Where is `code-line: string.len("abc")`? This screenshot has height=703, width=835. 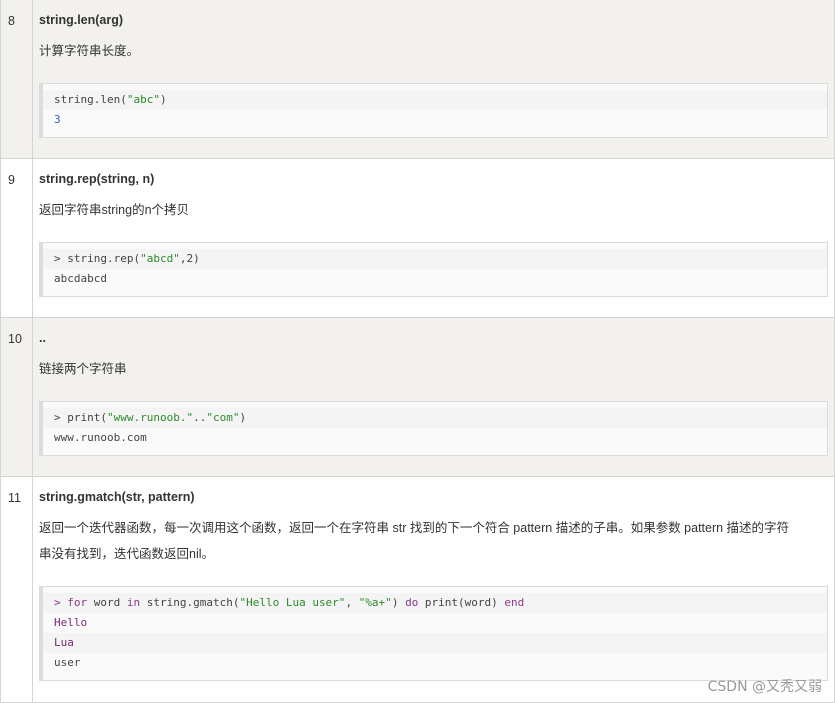 code-line: string.len("abc") is located at coordinates (435, 100).